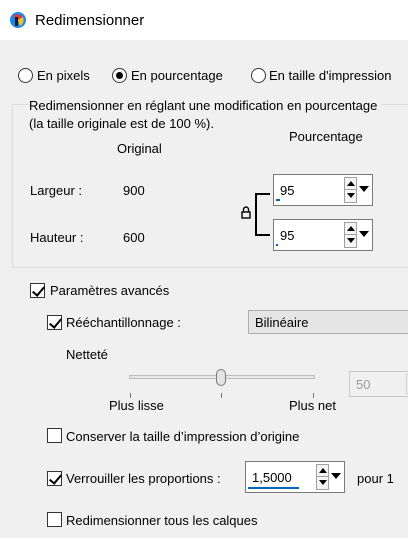  I want to click on resize-all-layers-label: Redimensionner tous les calques, so click(162, 520).